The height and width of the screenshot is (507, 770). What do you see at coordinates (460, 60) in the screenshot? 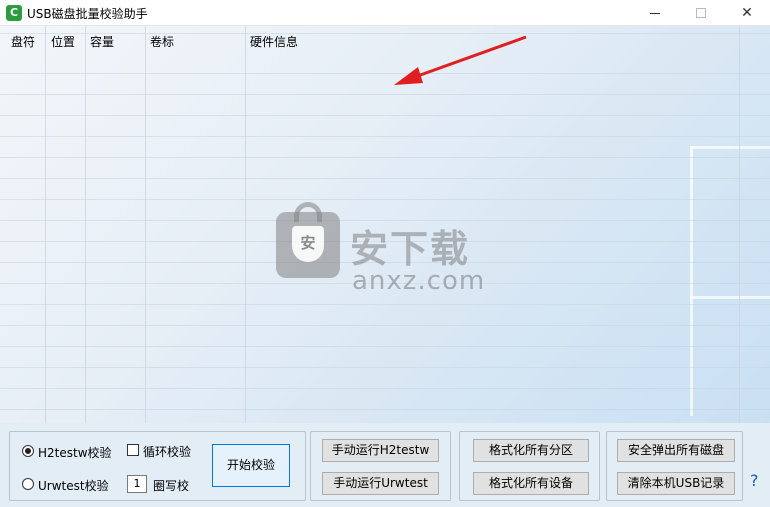
I see `red-arrow-annotation` at bounding box center [460, 60].